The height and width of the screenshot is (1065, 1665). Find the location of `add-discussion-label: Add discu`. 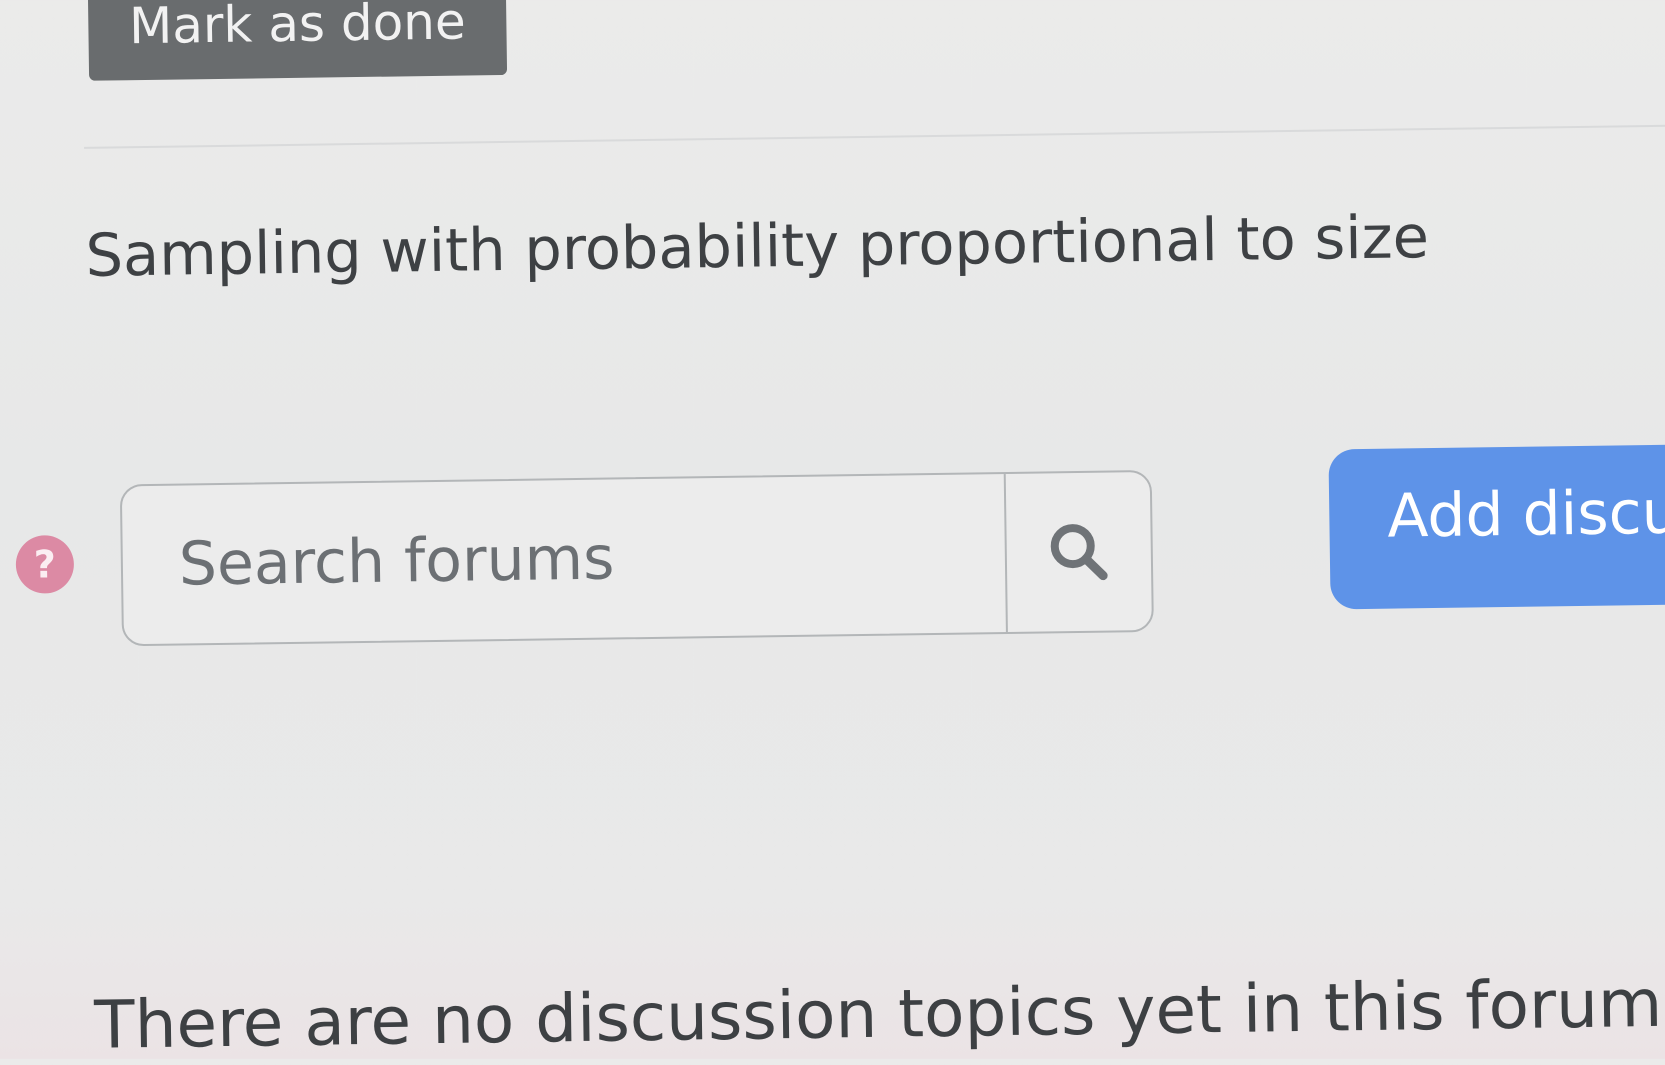

add-discussion-label: Add discu is located at coordinates (1525, 514).